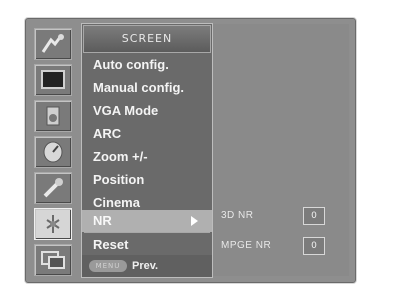  I want to click on menu-item-nr: NR, so click(147, 221).